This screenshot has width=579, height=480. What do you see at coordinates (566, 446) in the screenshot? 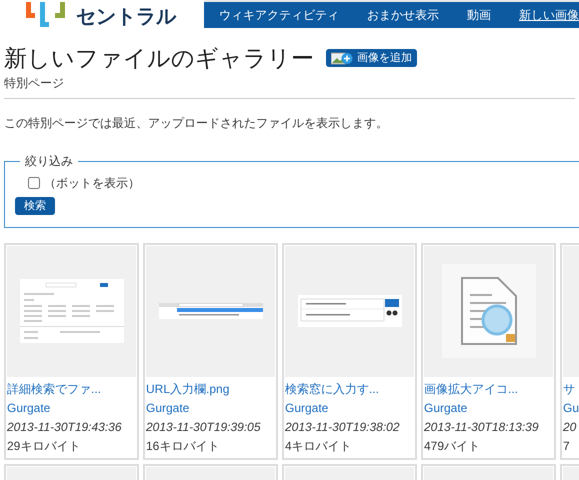
I see `file-size: 7` at bounding box center [566, 446].